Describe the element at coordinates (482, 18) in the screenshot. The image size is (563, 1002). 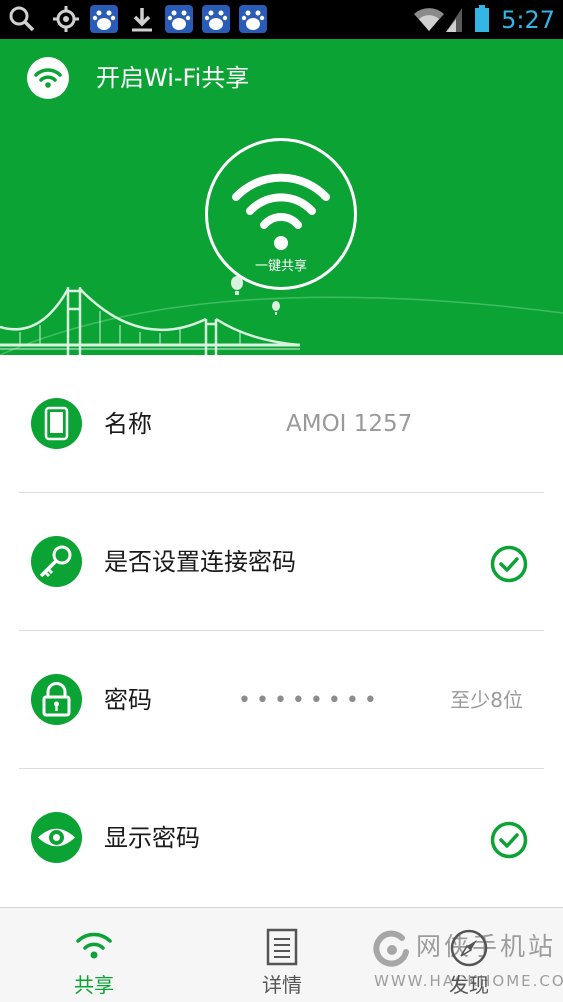
I see `battery-icon` at that location.